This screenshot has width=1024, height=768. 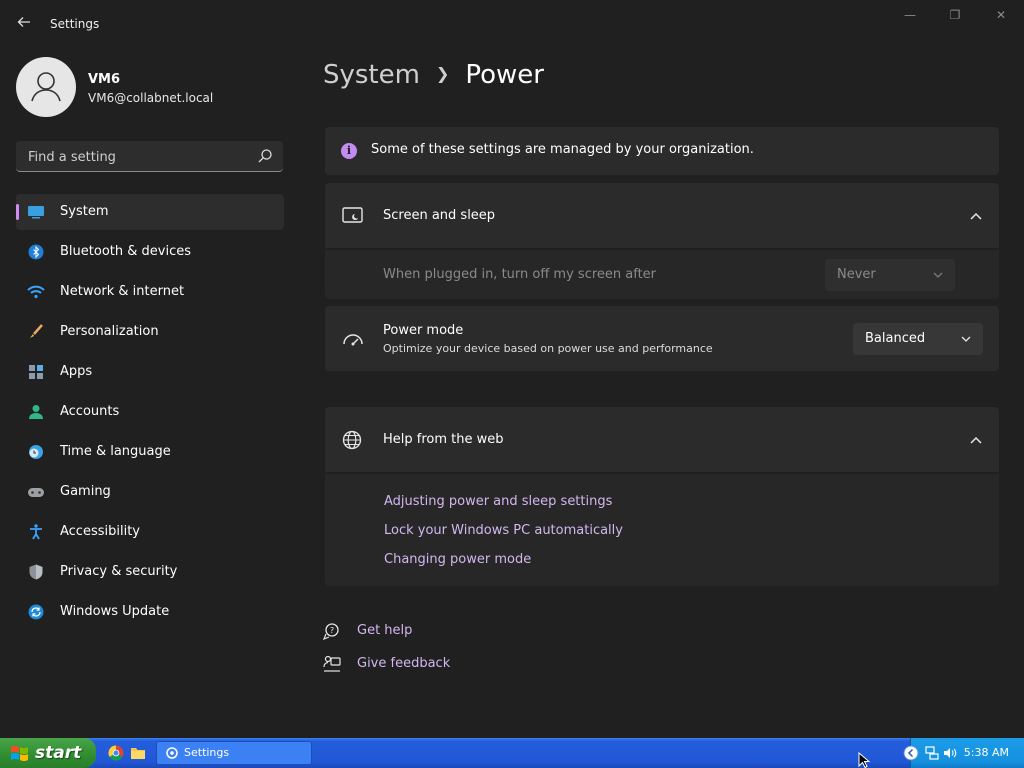 What do you see at coordinates (36, 452) in the screenshot?
I see `clock-globe-icon` at bounding box center [36, 452].